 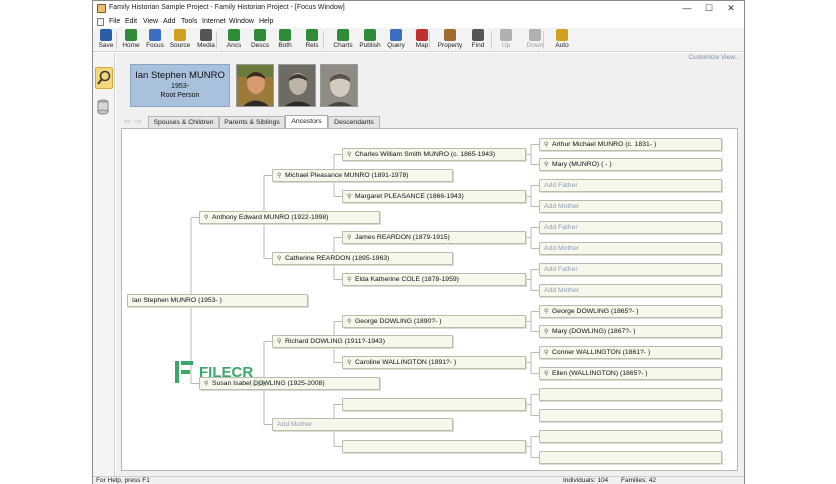 What do you see at coordinates (434, 362) in the screenshot?
I see `person-box: ⚲ Caroline WALLINGTON (1891?- )` at bounding box center [434, 362].